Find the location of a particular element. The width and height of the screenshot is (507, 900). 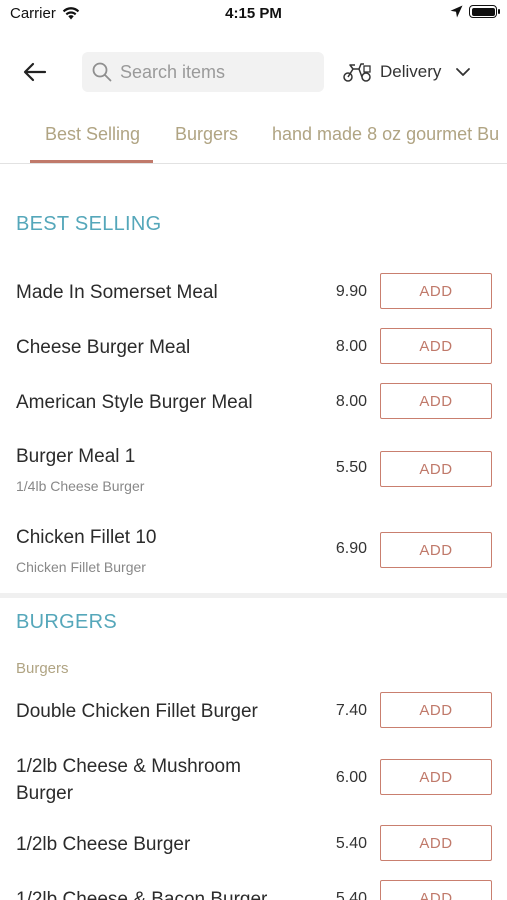

item-price: 6.90 is located at coordinates (351, 548).